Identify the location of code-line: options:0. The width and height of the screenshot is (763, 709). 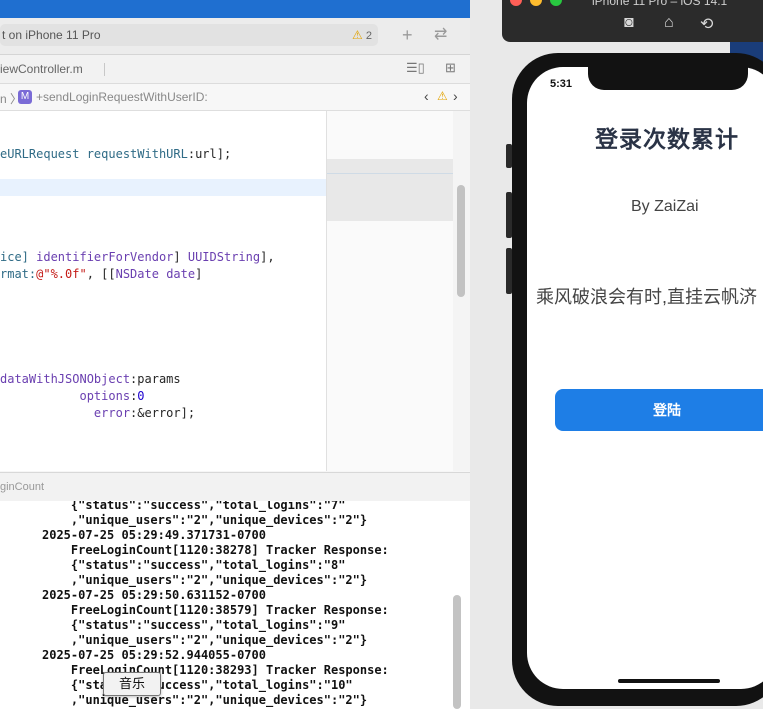
(72, 396).